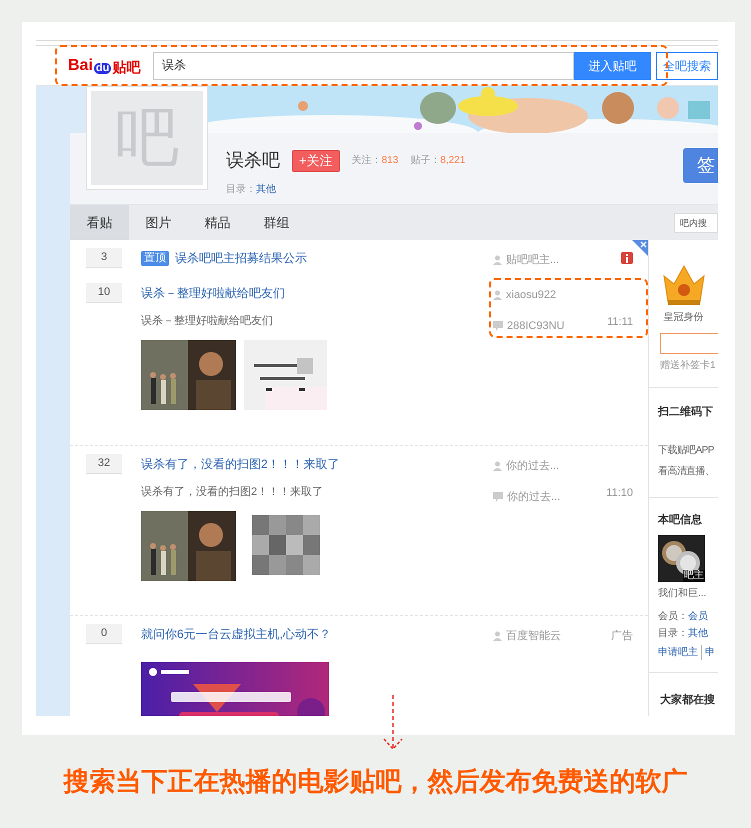 This screenshot has width=751, height=828. Describe the element at coordinates (700, 165) in the screenshot. I see `sign-in-button: 签` at that location.